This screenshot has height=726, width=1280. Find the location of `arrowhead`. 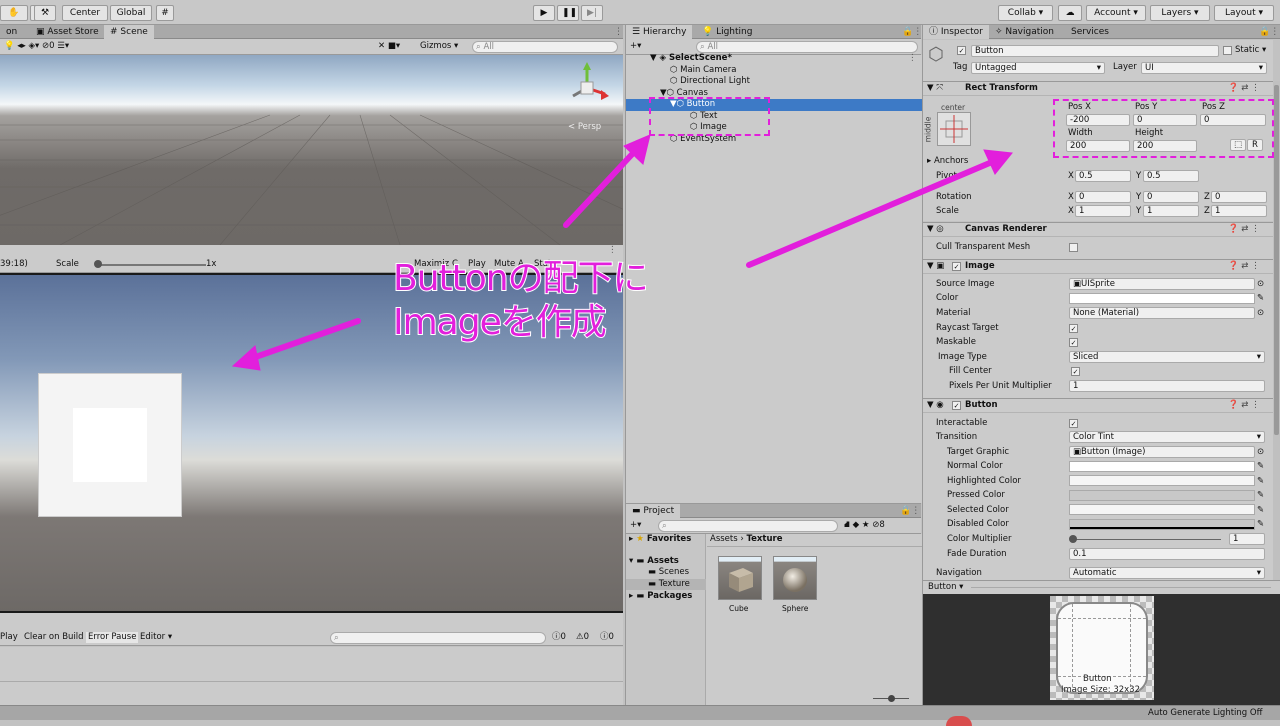

arrowhead is located at coordinates (246, 358).